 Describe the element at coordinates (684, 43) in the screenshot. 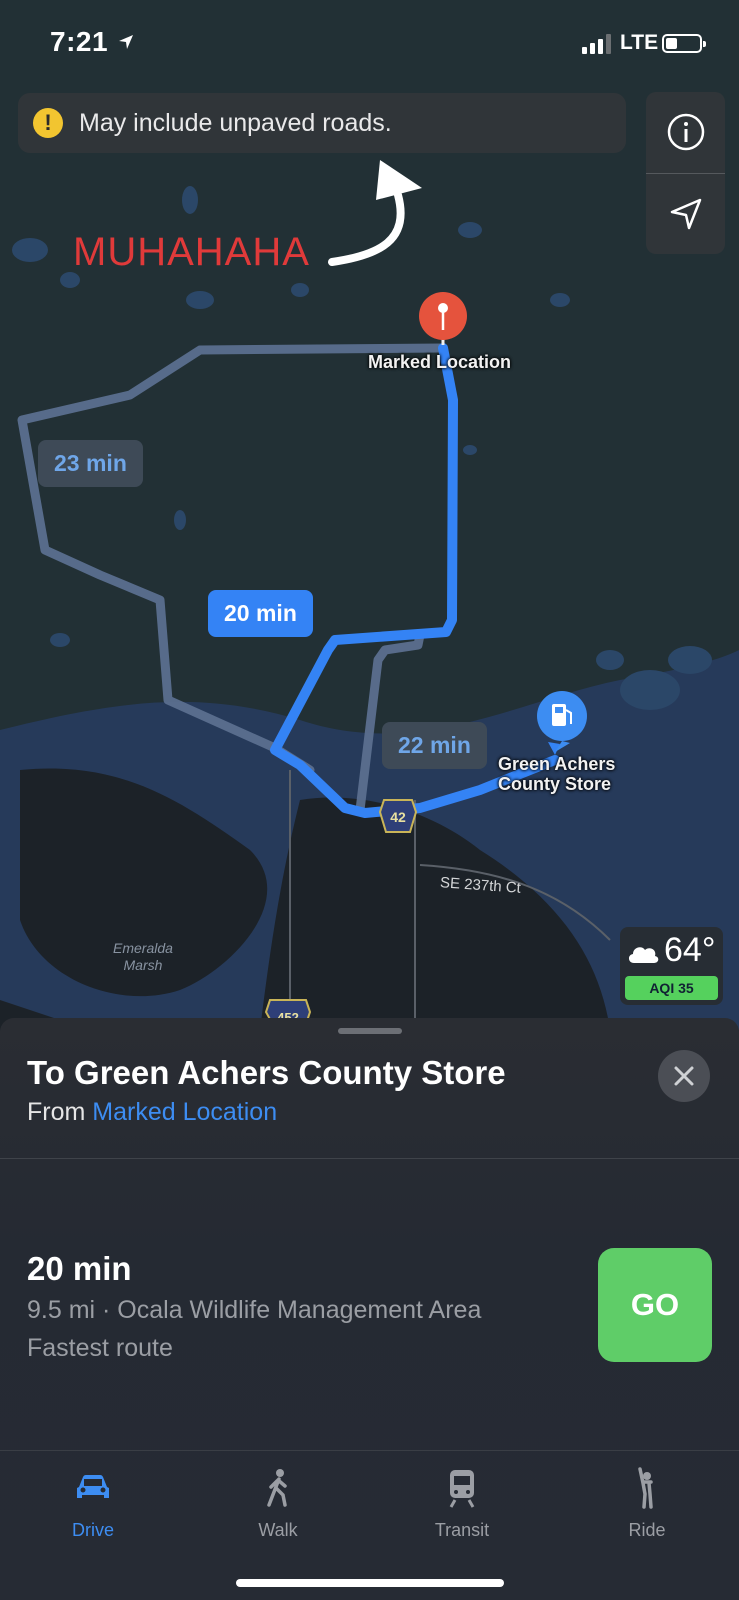

I see `battery-icon` at that location.